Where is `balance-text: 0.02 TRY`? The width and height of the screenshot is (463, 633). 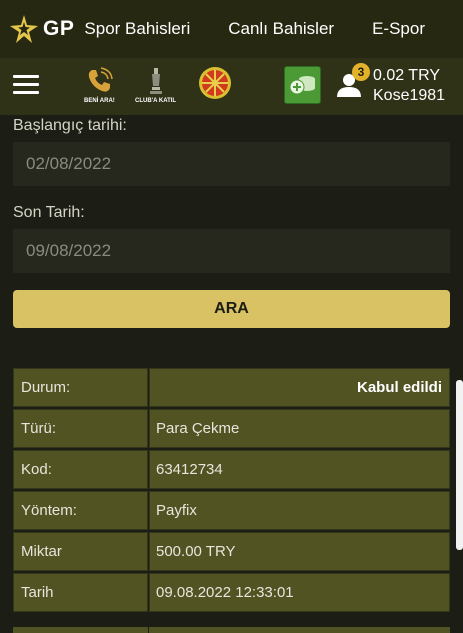
balance-text: 0.02 TRY is located at coordinates (407, 75).